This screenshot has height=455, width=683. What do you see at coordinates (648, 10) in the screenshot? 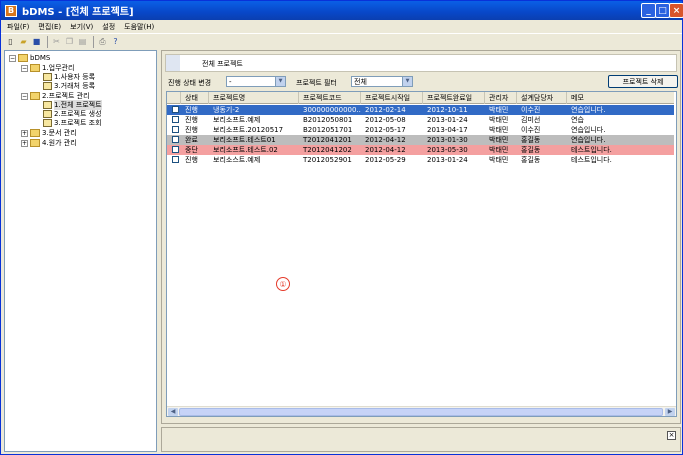
I see `minimize-button: _` at bounding box center [648, 10].